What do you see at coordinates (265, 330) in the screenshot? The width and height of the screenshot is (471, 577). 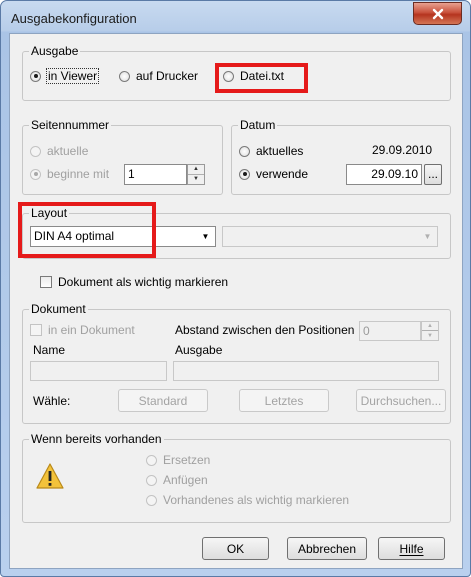 I see `abstand-label: Abstand zwischen den Positionen` at bounding box center [265, 330].